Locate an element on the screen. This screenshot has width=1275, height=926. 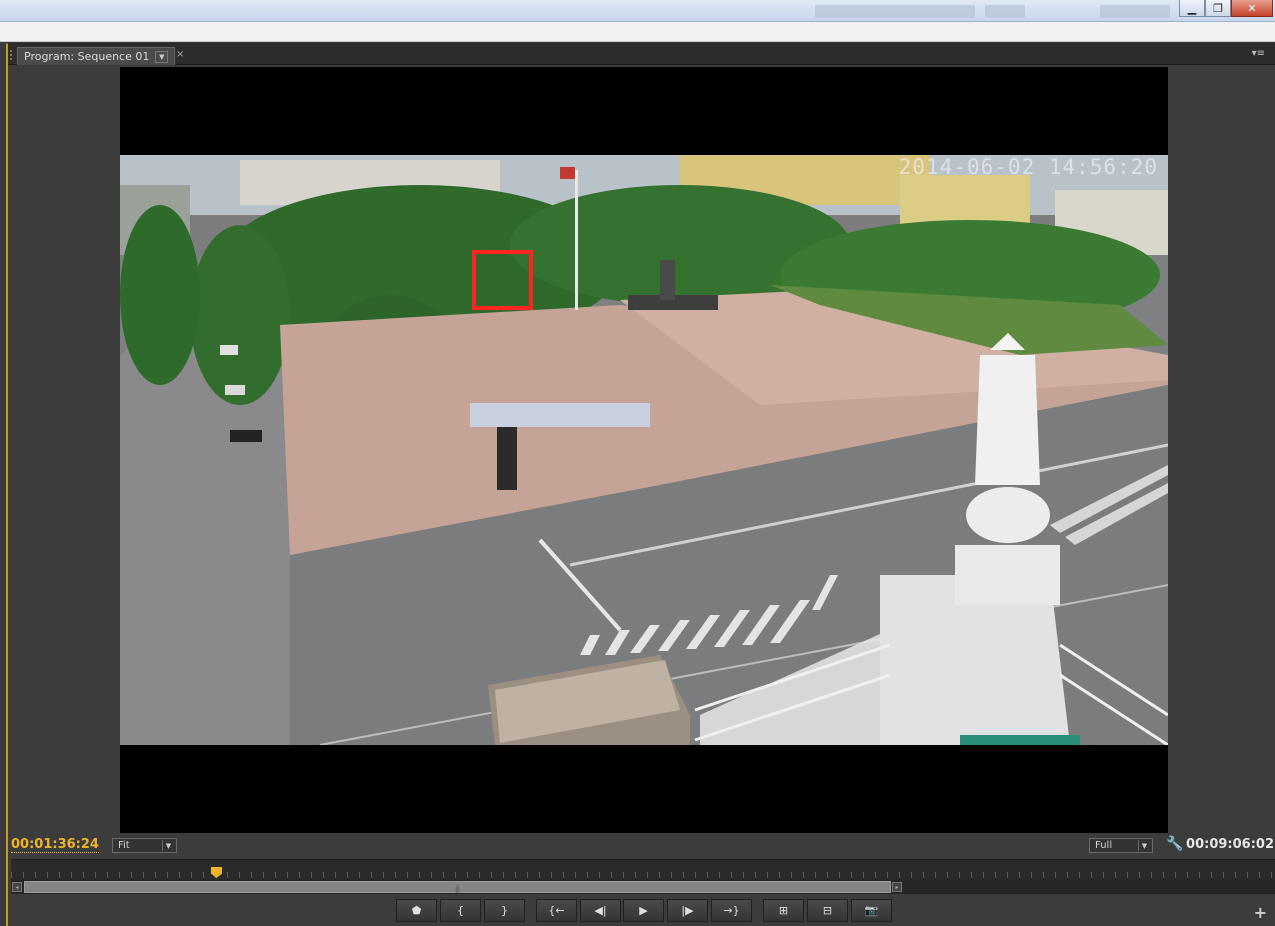
mark-in-button: { is located at coordinates (460, 910).